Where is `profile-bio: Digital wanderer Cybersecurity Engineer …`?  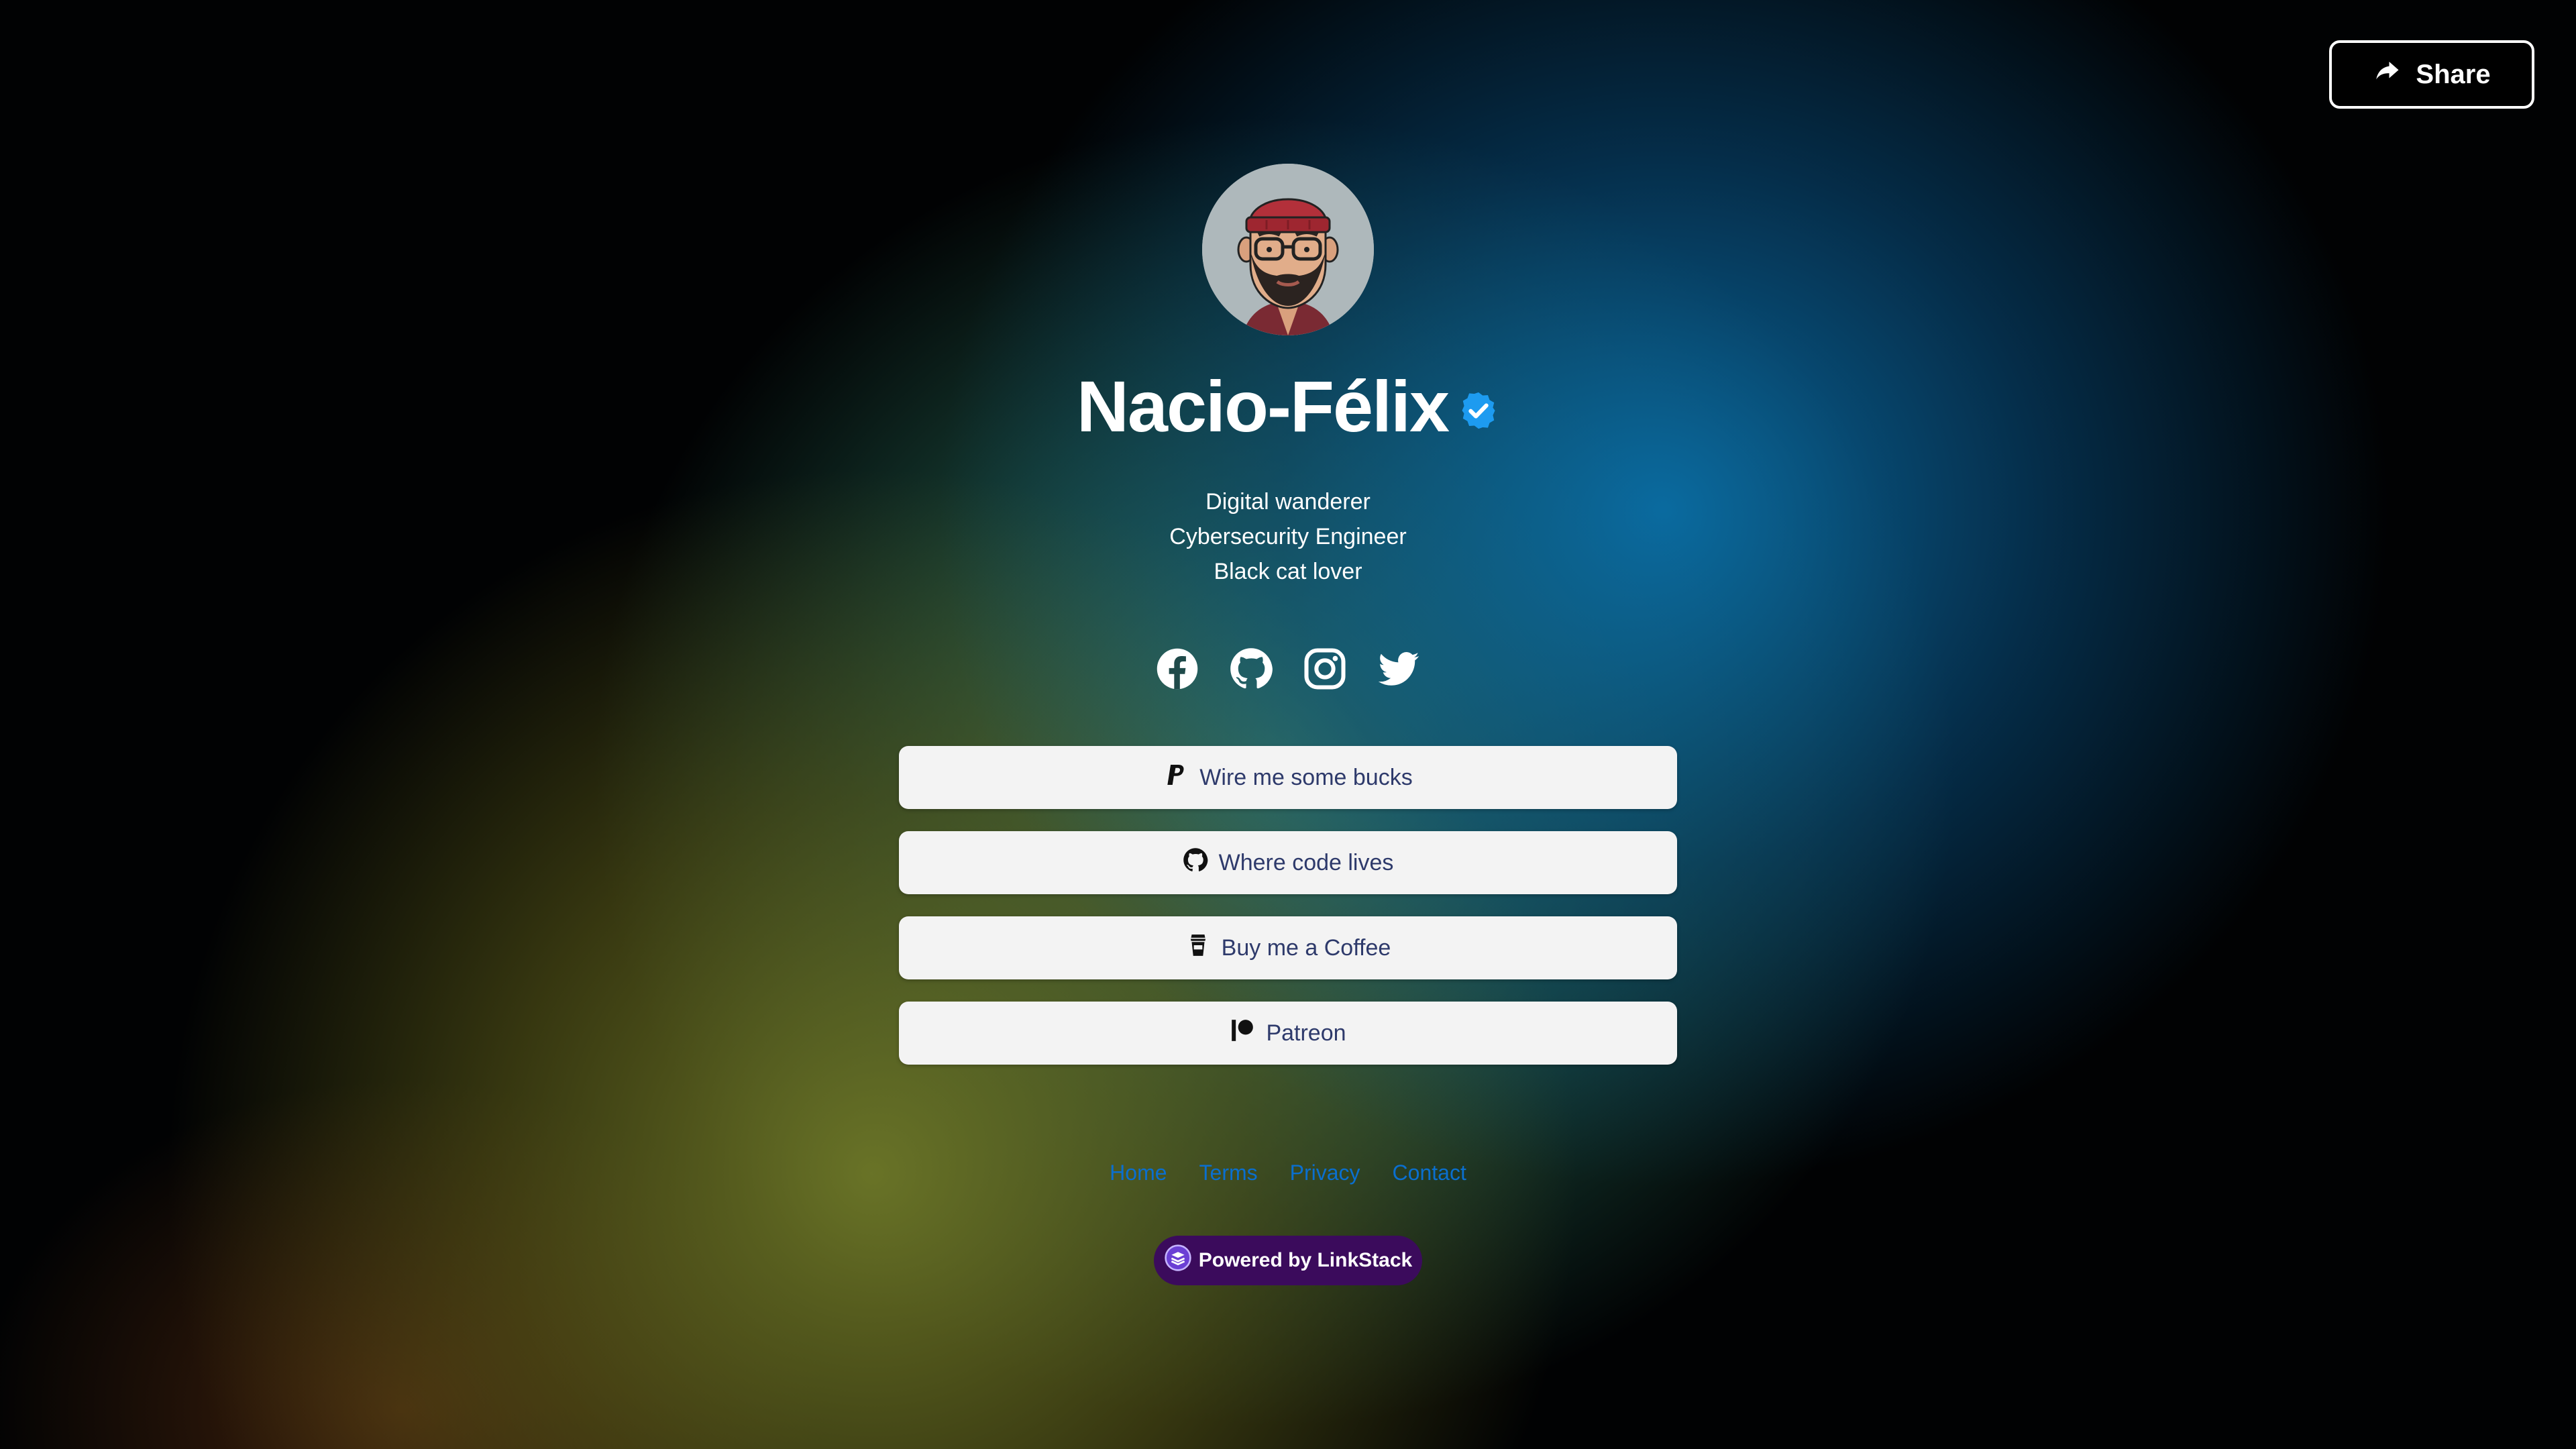
profile-bio: Digital wanderer Cybersecurity Engineer … is located at coordinates (1288, 536).